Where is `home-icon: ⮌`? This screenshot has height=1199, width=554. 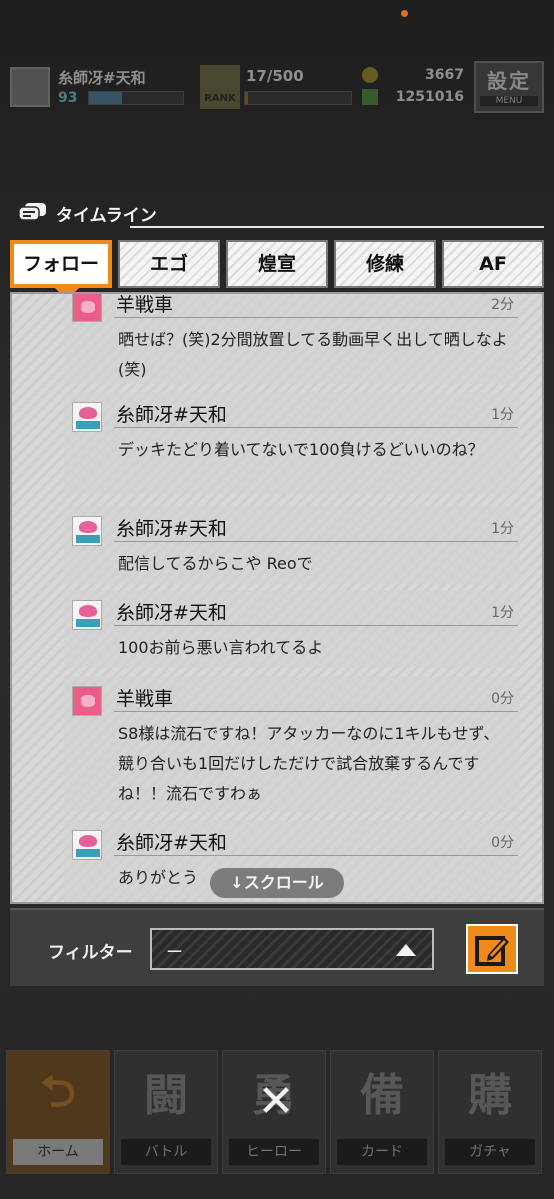
home-icon: ⮌ is located at coordinates (58, 1091).